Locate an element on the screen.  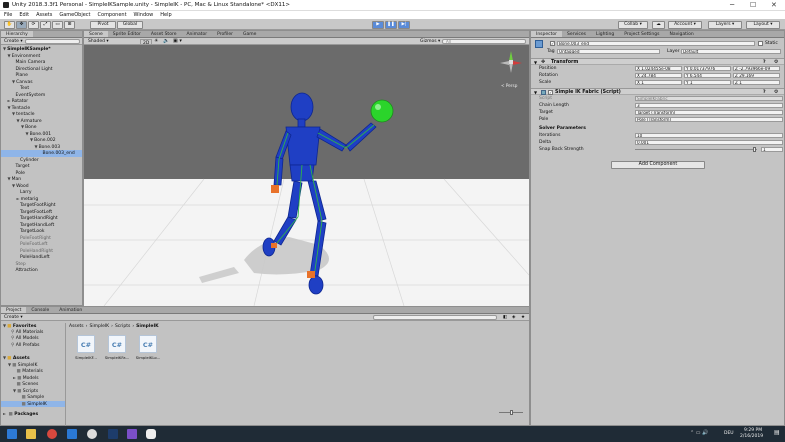
menu-item: Assets is located at coordinates (44, 15).